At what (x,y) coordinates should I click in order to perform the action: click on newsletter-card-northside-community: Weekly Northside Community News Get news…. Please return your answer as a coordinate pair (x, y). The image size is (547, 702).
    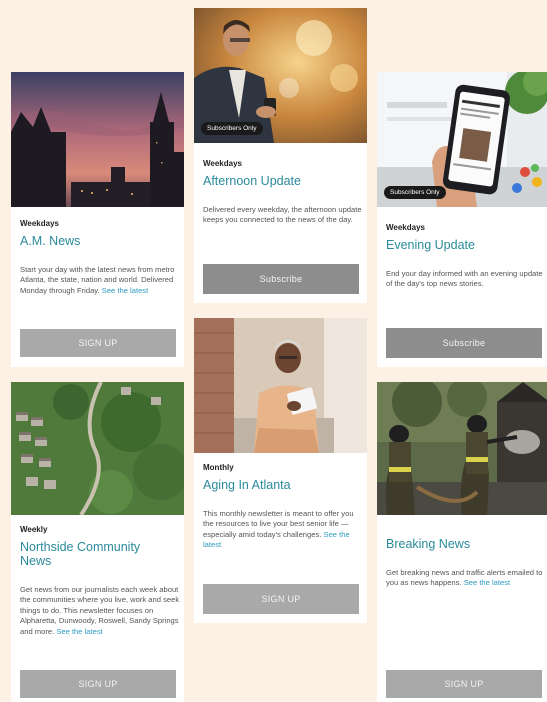
    Looking at the image, I should click on (97, 542).